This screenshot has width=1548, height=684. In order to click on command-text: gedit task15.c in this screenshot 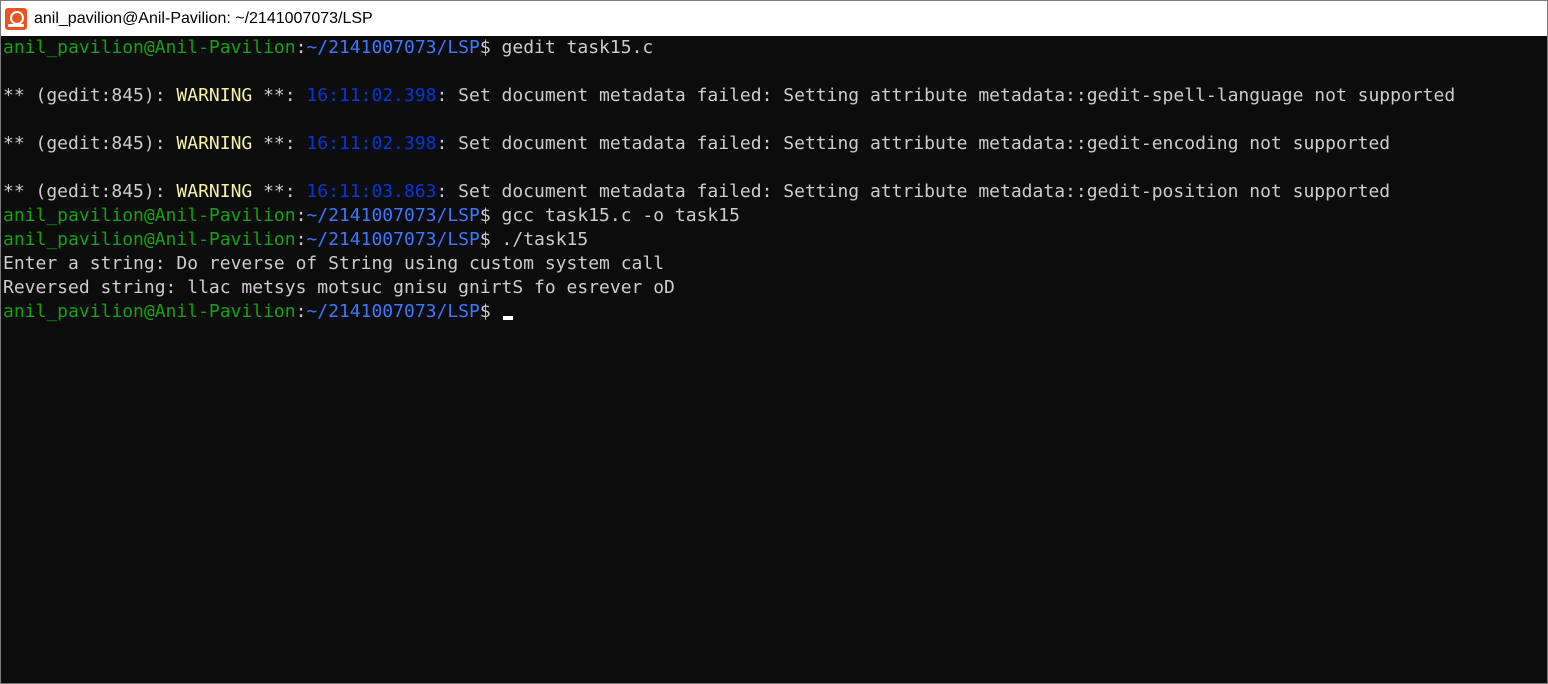, I will do `click(572, 47)`.